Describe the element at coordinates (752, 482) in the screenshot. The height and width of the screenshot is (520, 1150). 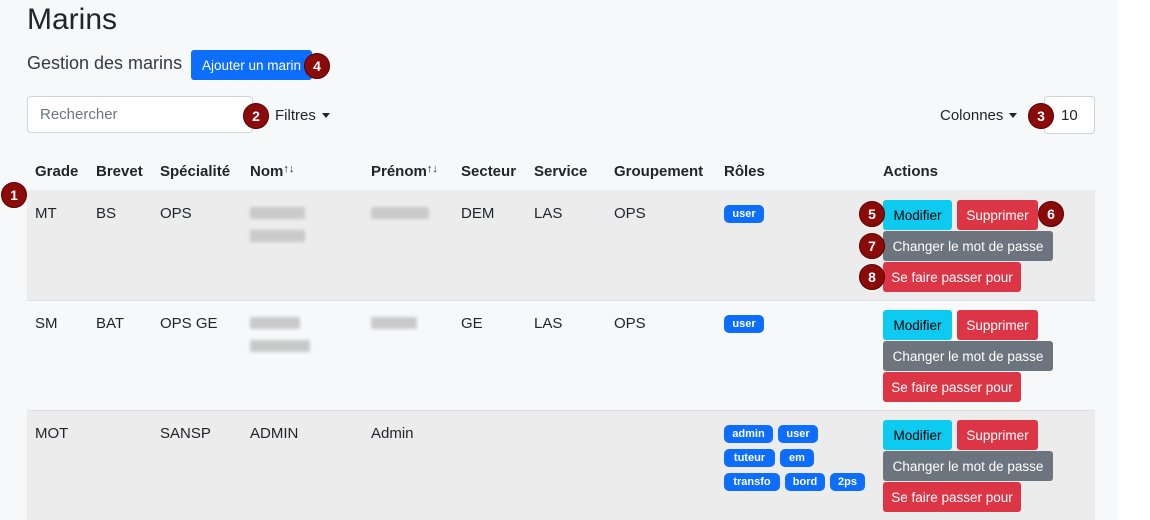
I see `role-badge: transfo` at that location.